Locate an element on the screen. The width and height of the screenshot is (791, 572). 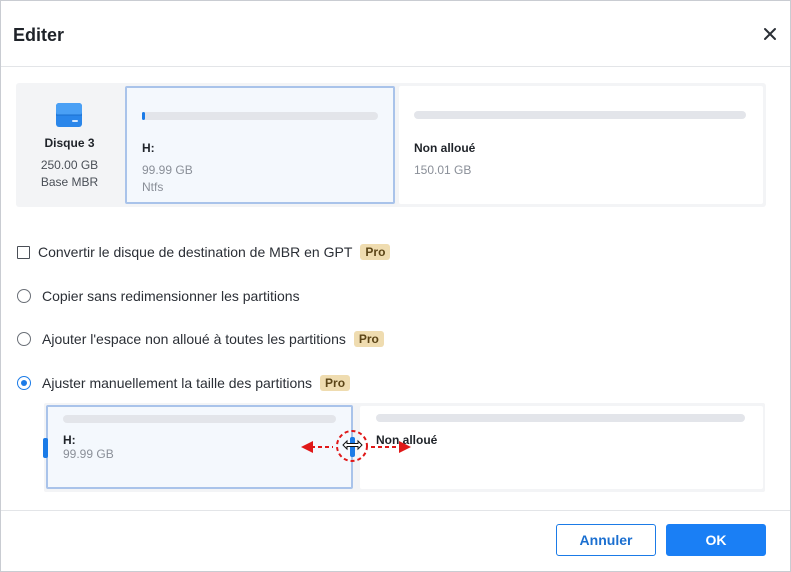
partition-filesystem: Ntfs is located at coordinates (153, 187).